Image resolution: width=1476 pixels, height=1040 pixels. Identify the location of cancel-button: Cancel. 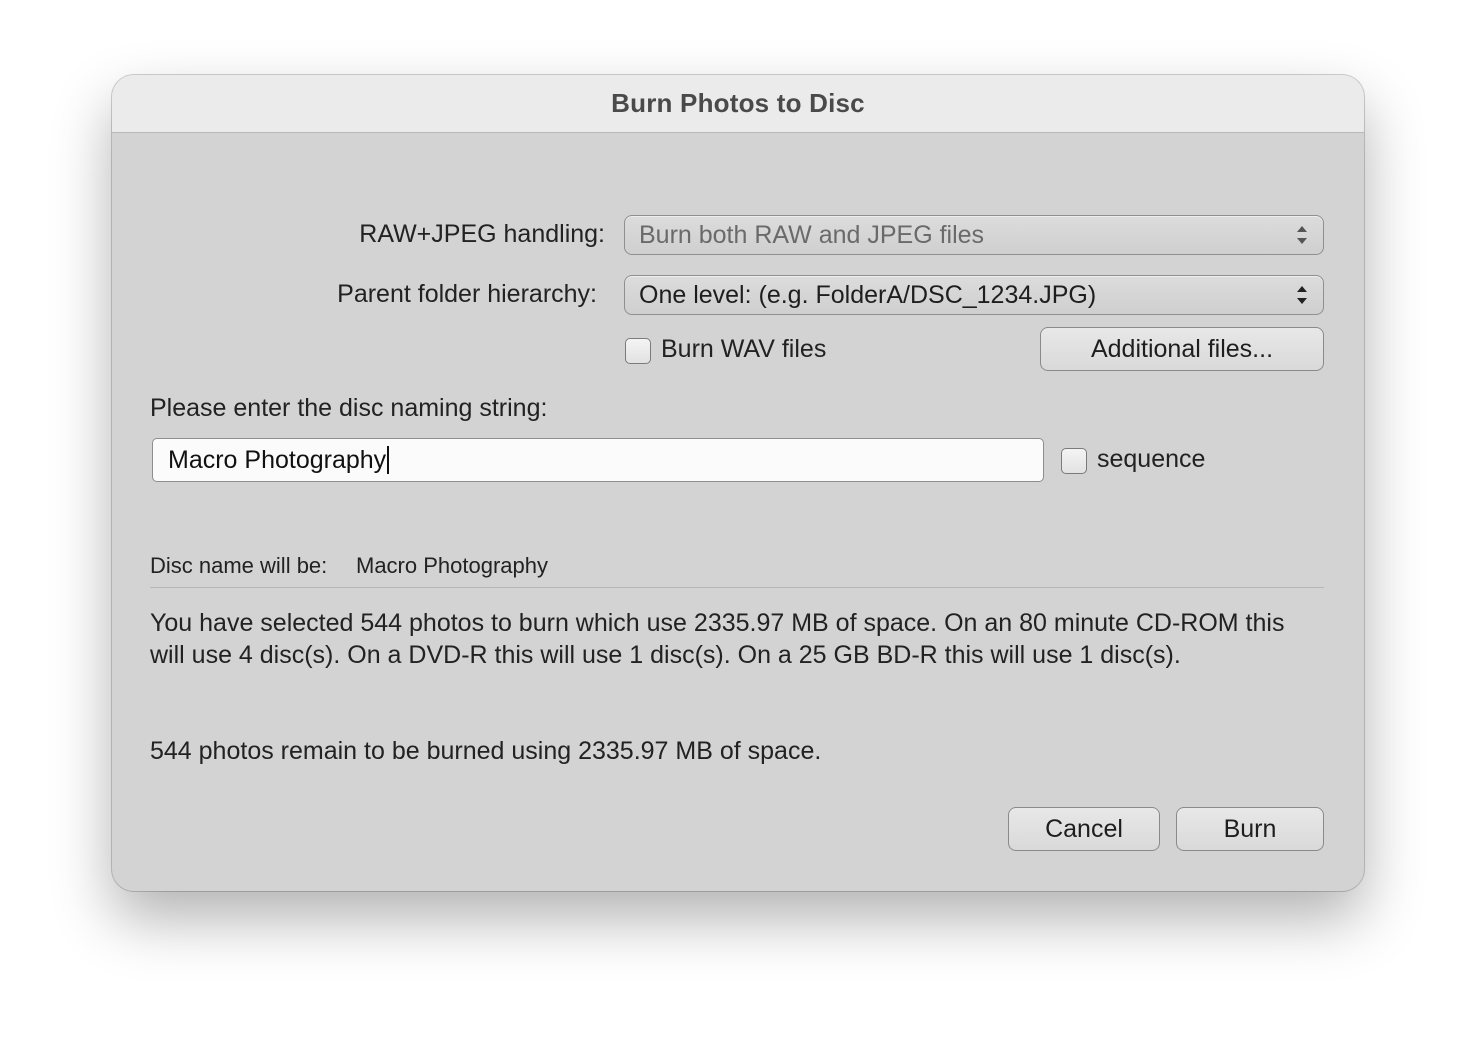
(1084, 829).